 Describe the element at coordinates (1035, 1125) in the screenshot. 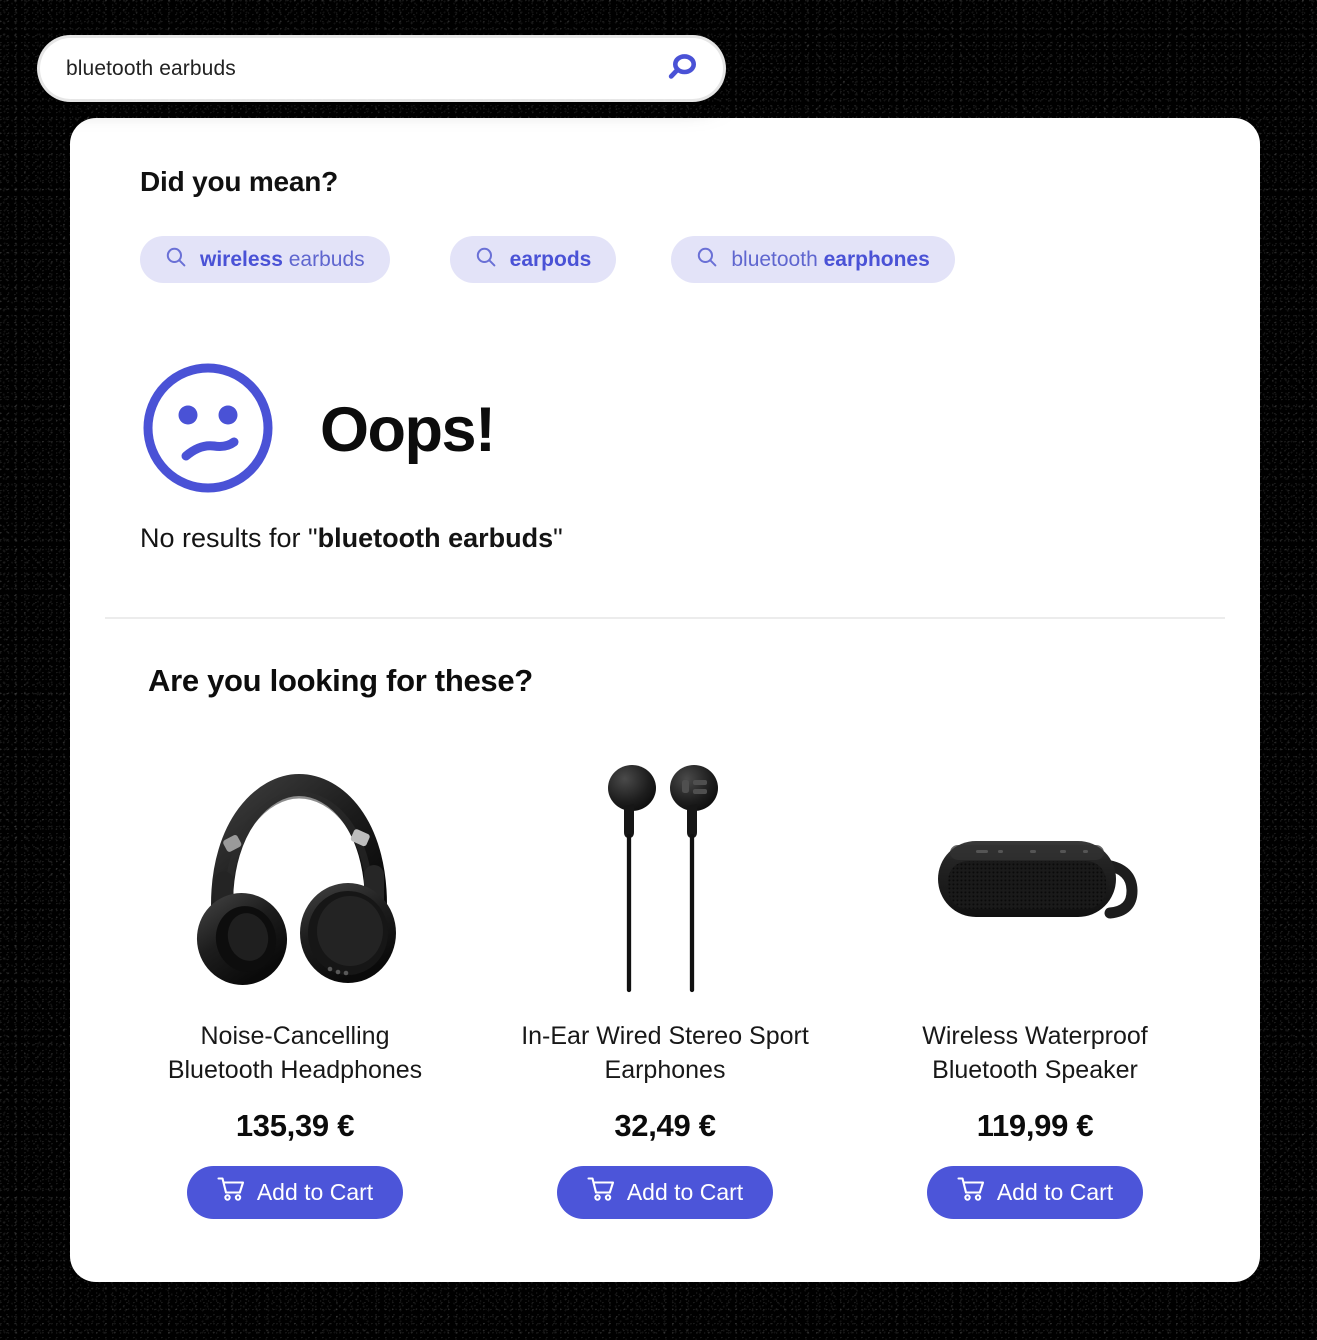

I see `product-price: 119,99 €` at that location.